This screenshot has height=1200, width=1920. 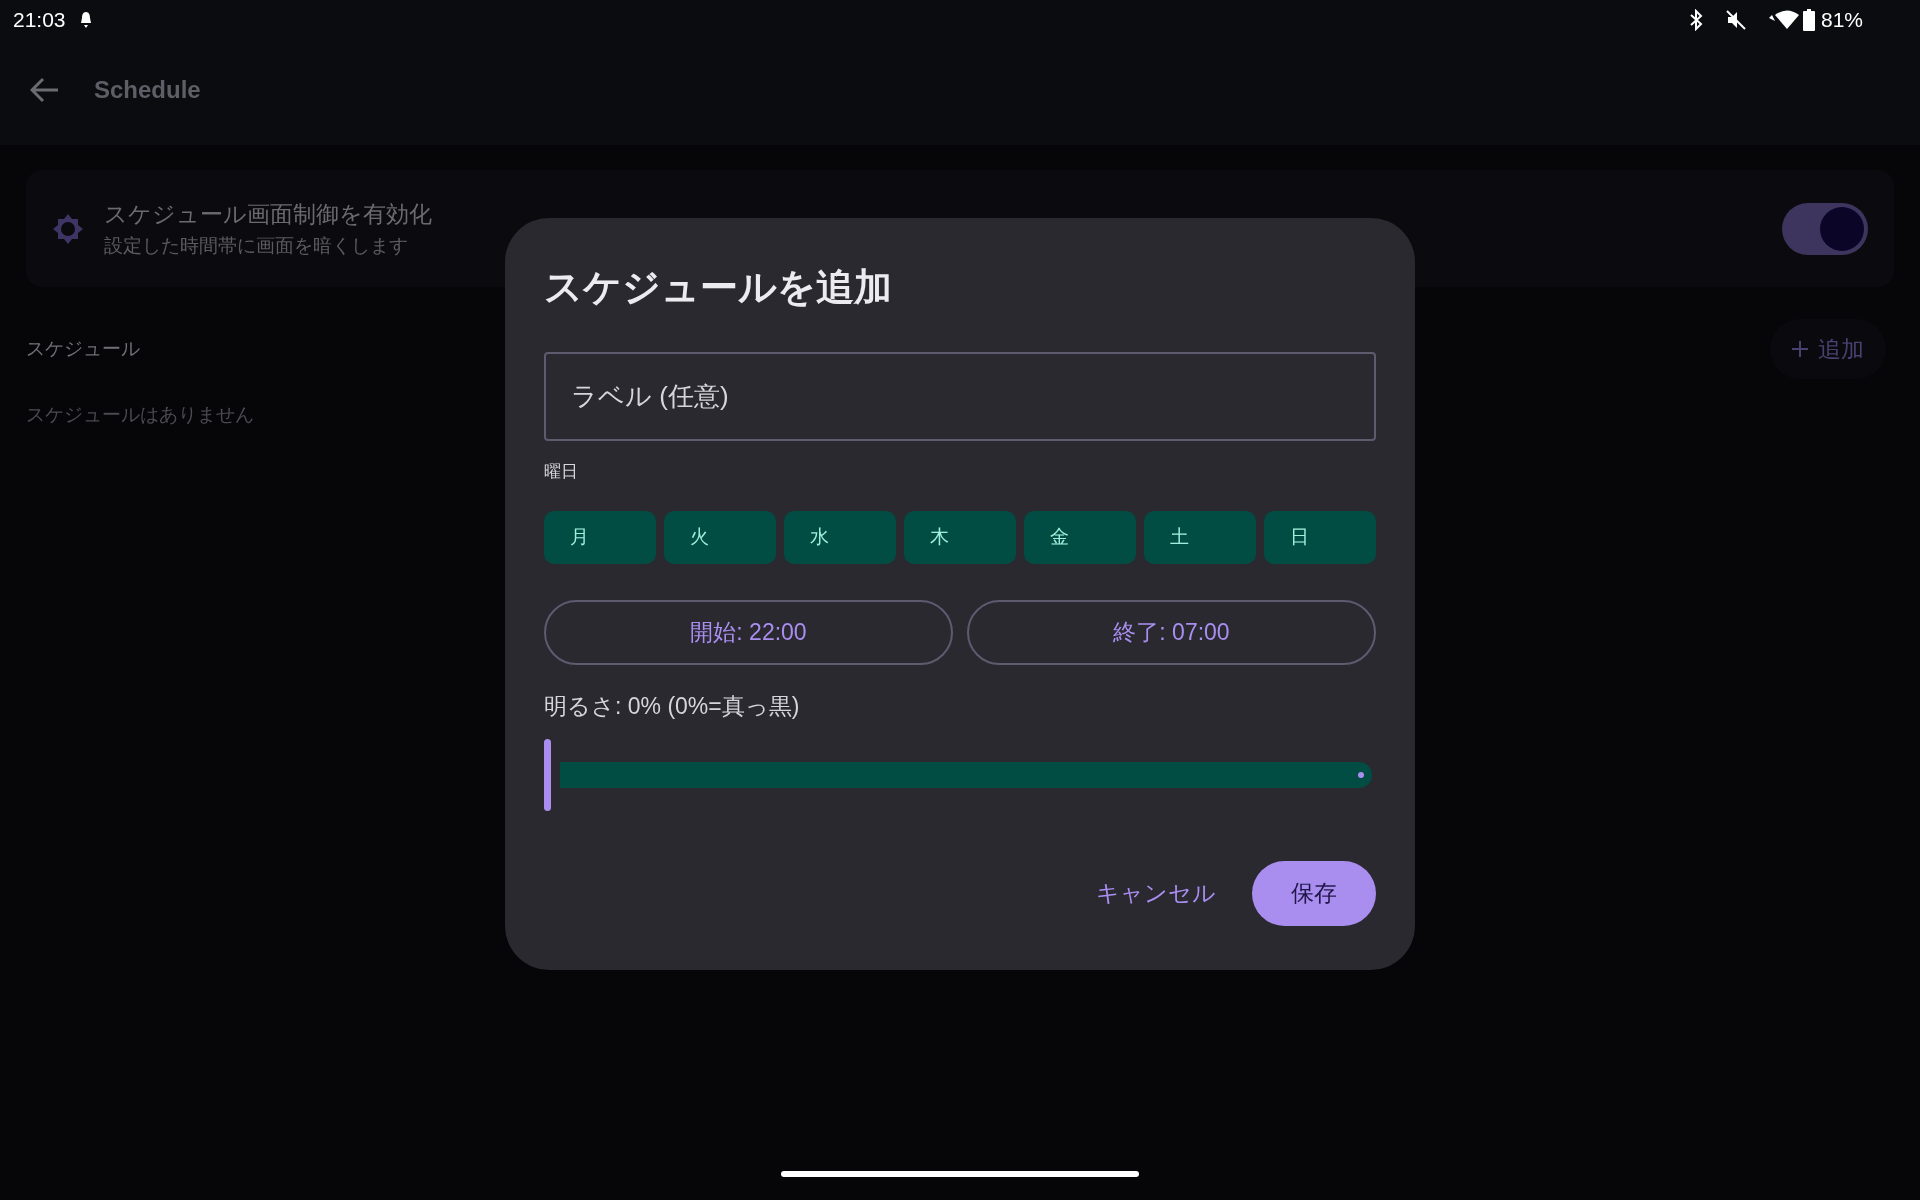 I want to click on days-label: 曜日, so click(x=561, y=472).